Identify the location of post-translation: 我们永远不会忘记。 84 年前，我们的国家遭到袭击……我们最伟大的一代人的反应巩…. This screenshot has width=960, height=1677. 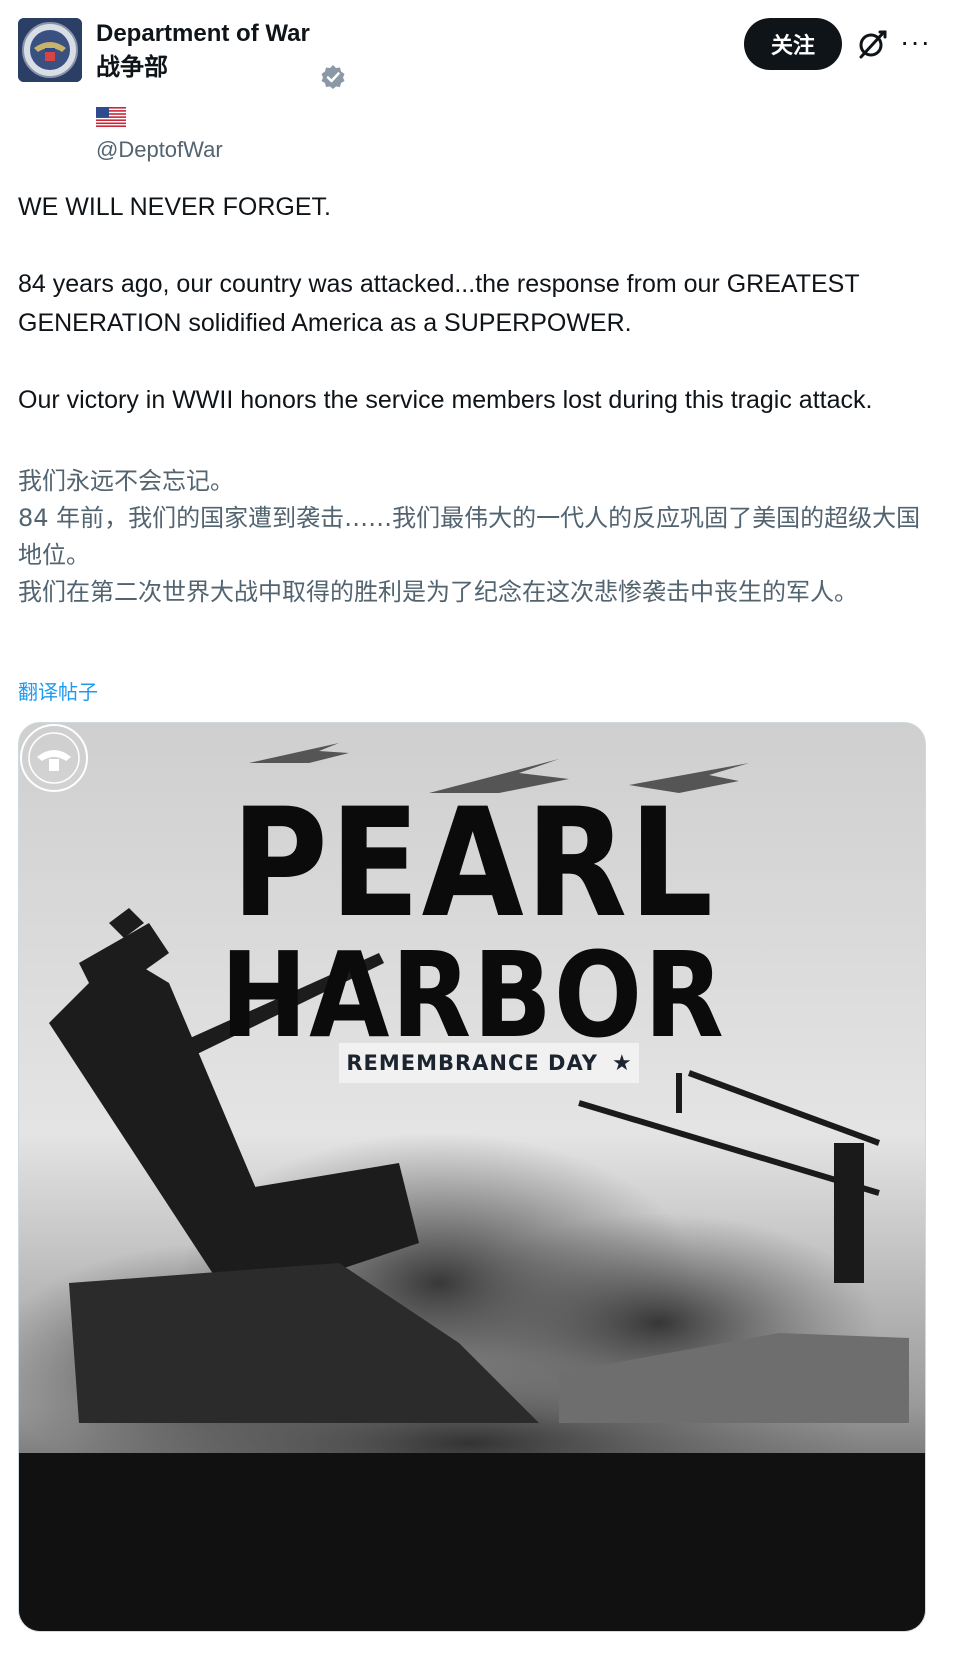
(478, 537).